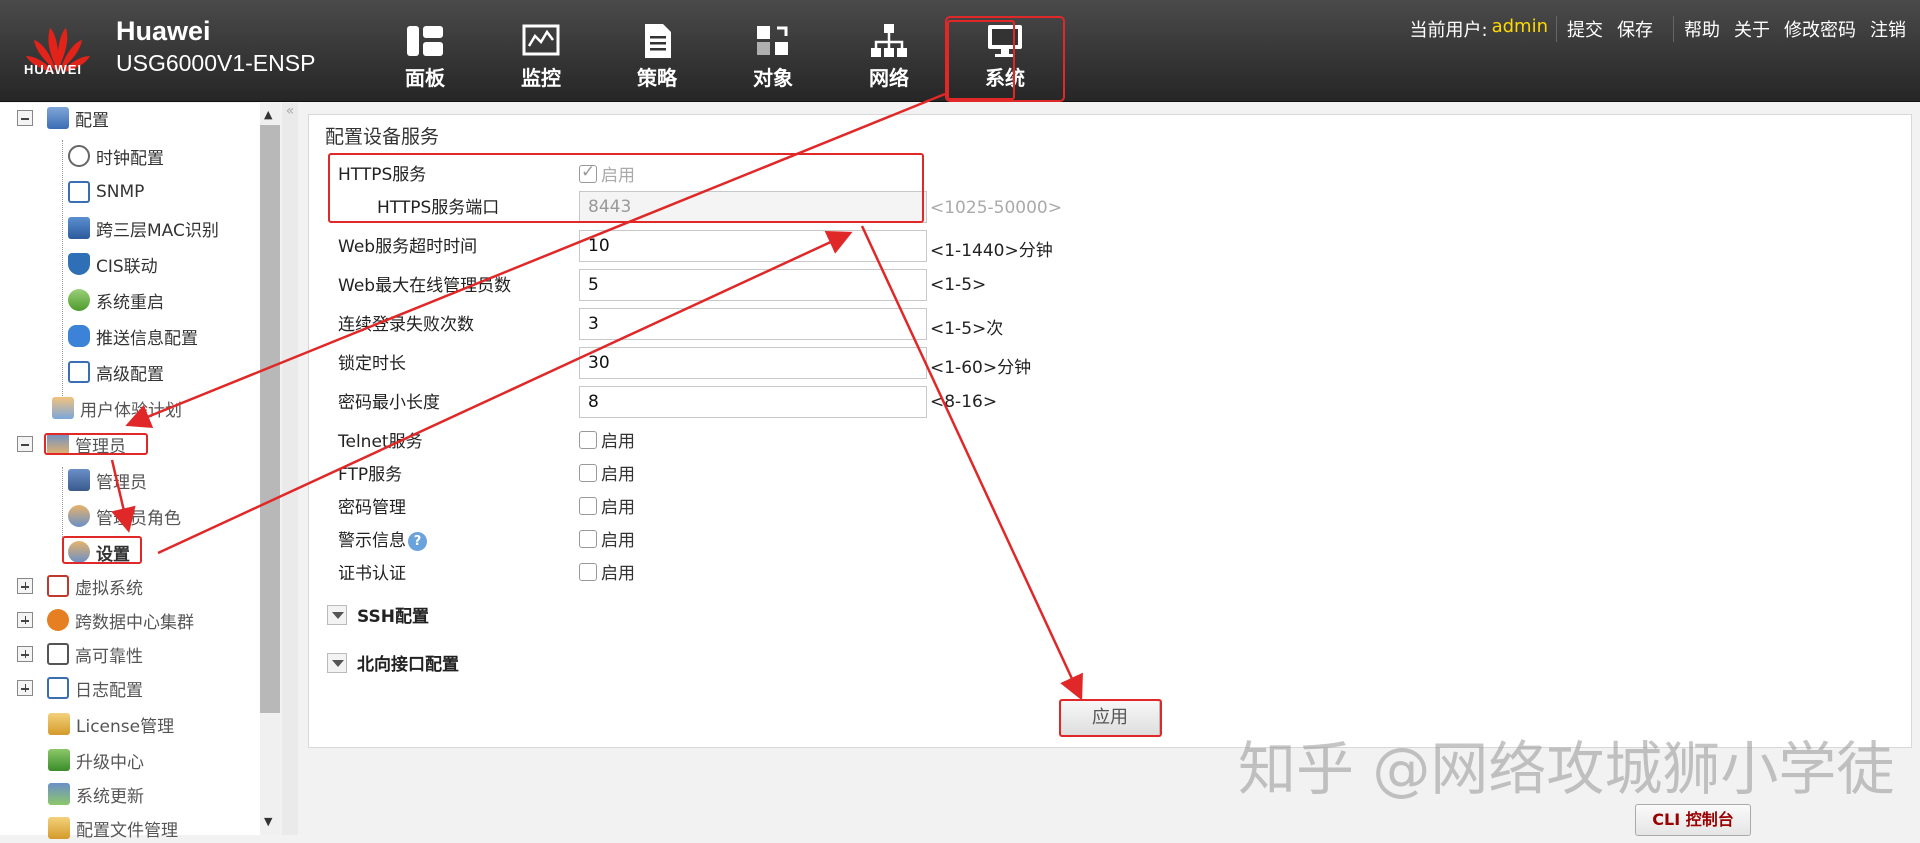  I want to click on web-timeout-input, so click(753, 246).